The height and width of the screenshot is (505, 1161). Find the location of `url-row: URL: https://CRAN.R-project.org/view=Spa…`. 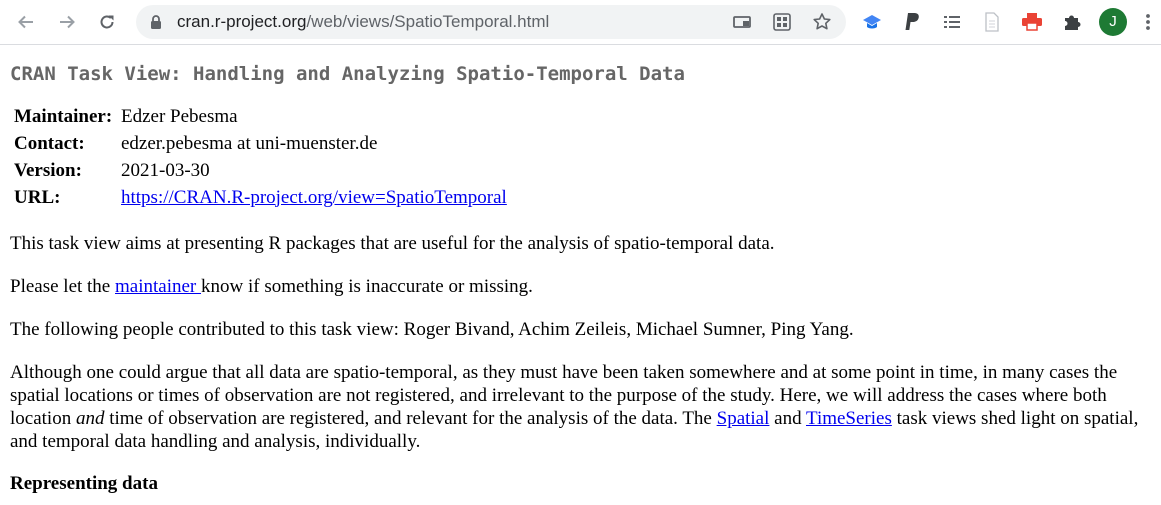

url-row: URL: https://CRAN.R-project.org/view=Spa… is located at coordinates (260, 197).